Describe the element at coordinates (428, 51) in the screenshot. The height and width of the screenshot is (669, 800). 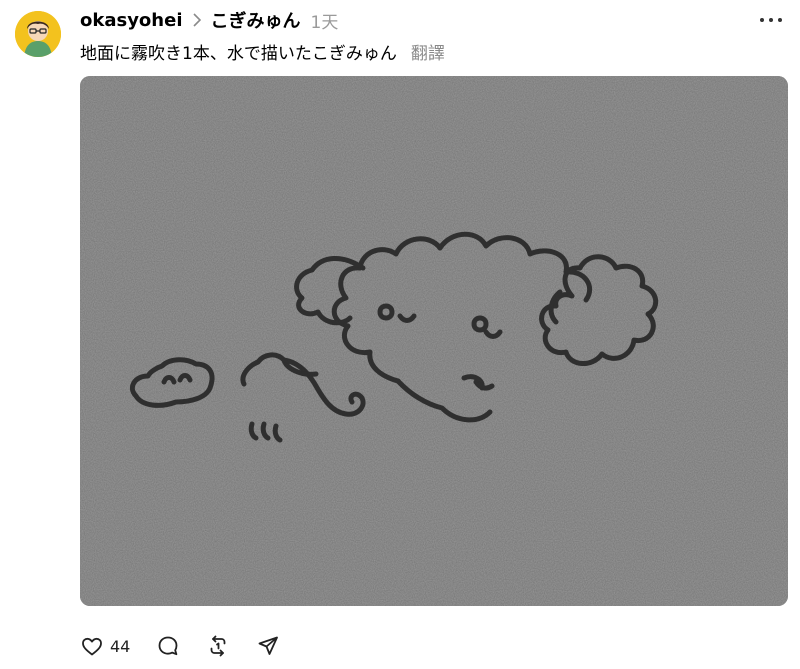
I see `translate-link: 翻譯` at that location.